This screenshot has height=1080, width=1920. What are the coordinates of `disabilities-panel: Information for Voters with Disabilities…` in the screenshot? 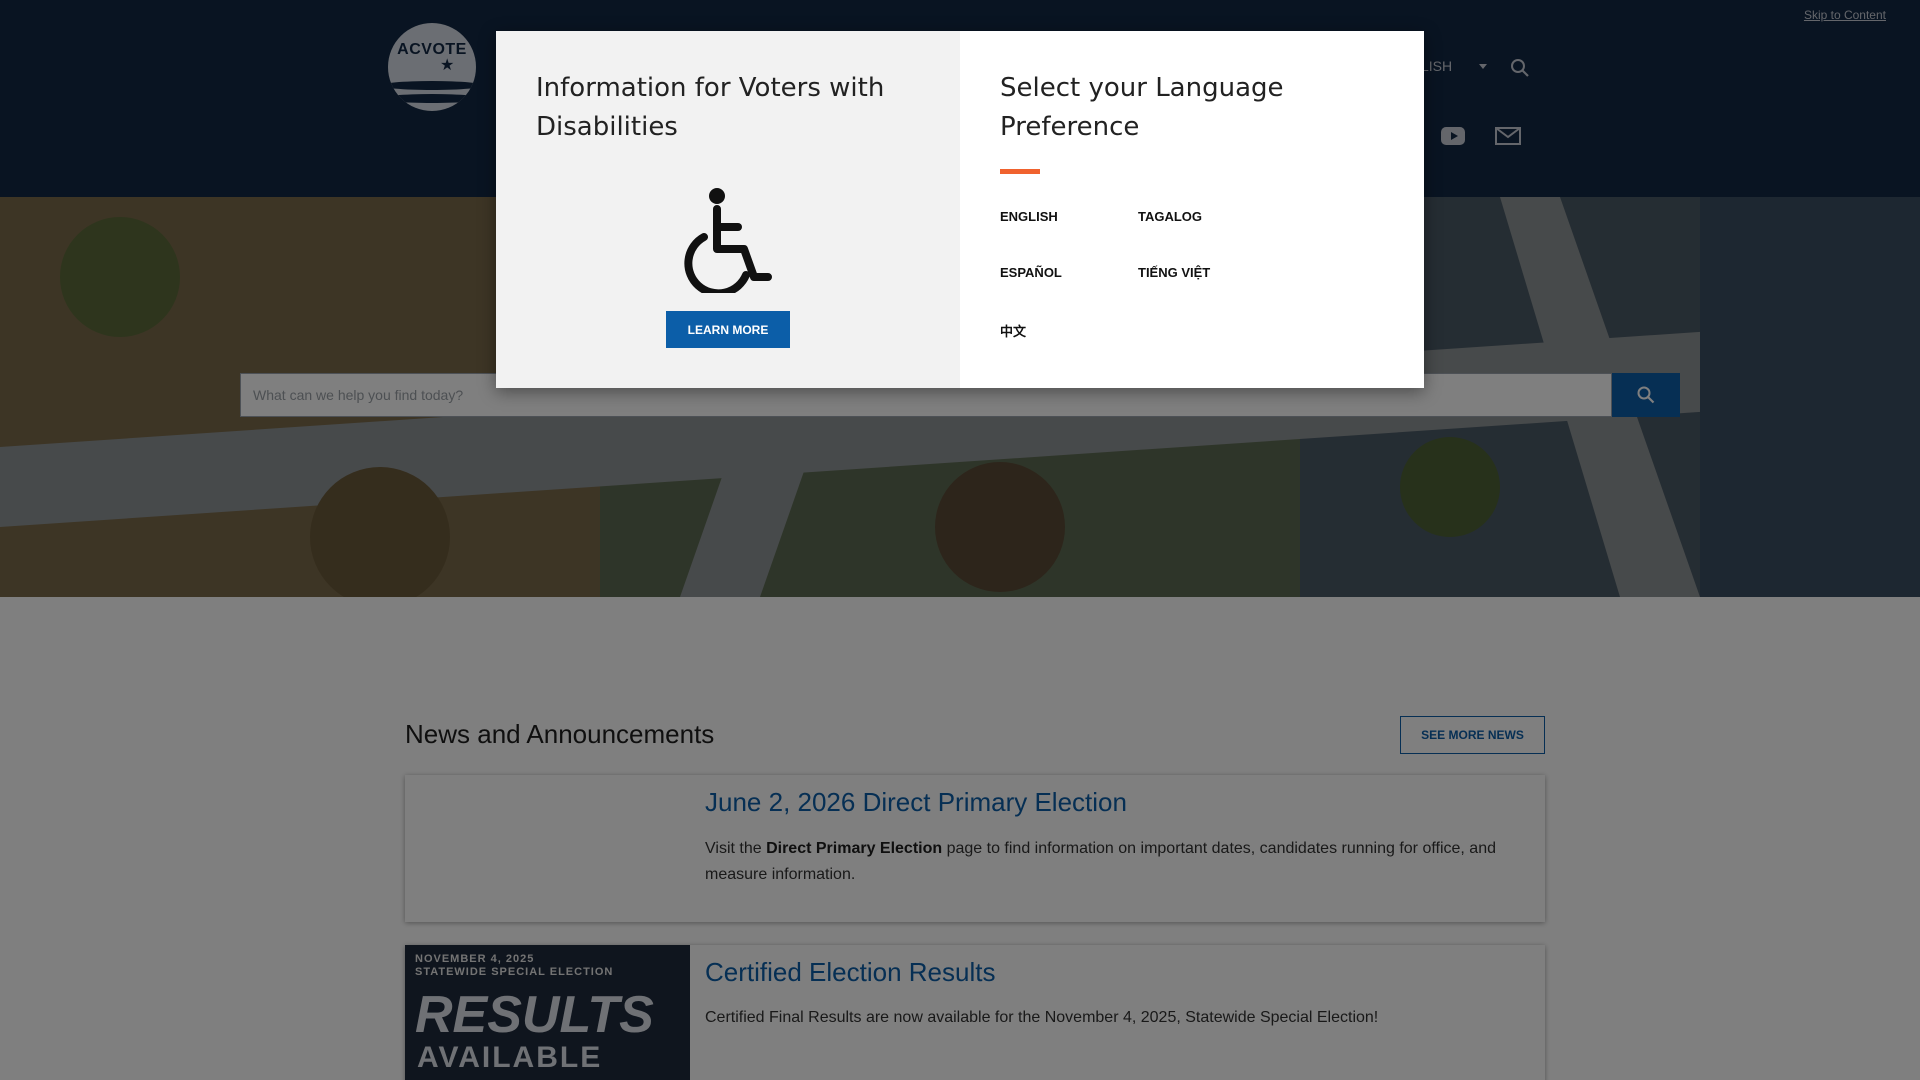 It's located at (728, 209).